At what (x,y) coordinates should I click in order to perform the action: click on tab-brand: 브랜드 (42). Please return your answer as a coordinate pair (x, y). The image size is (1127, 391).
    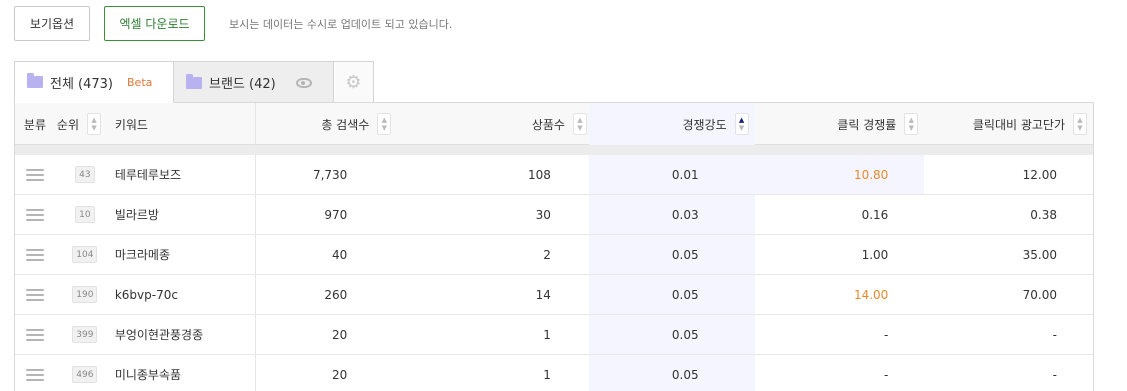
    Looking at the image, I should click on (254, 82).